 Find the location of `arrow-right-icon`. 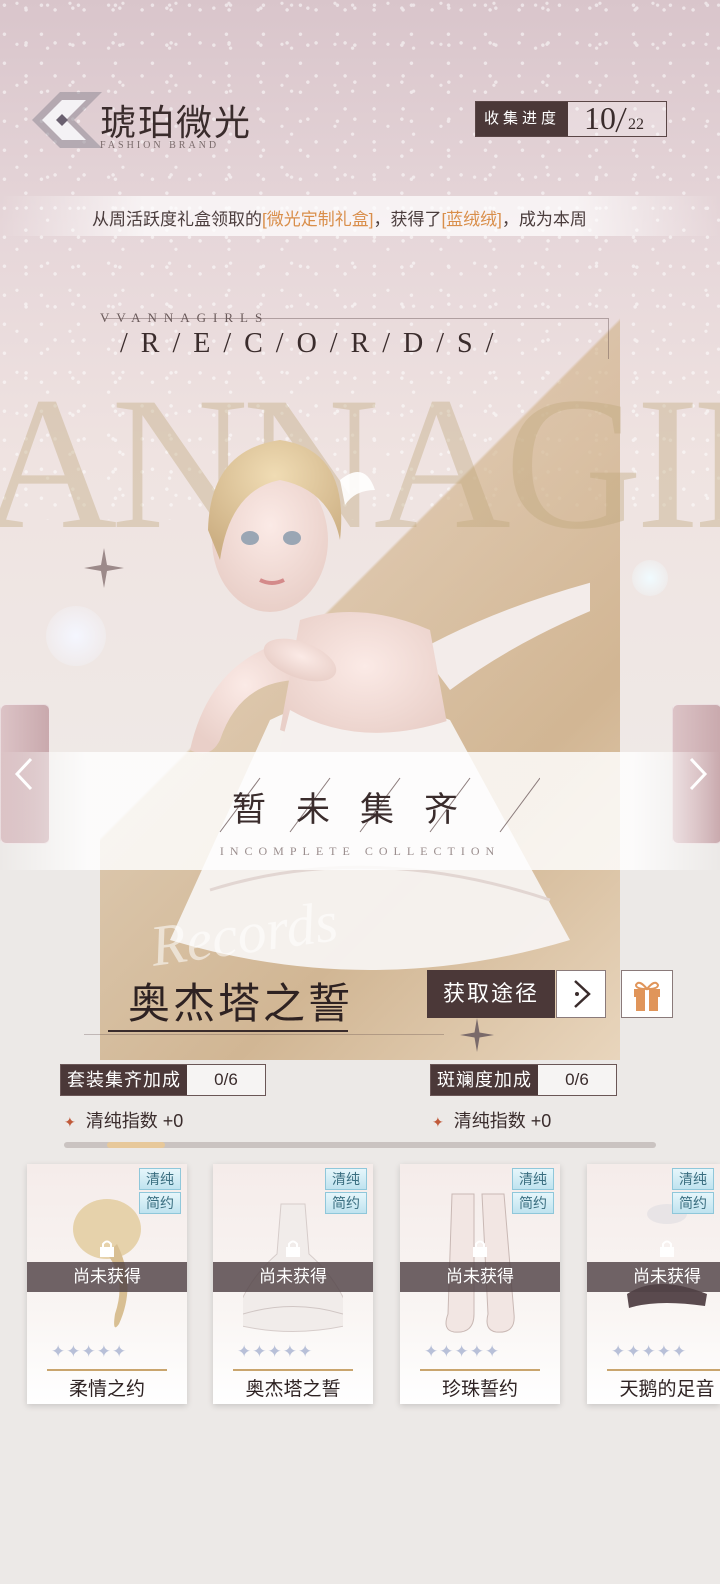

arrow-right-icon is located at coordinates (582, 994).